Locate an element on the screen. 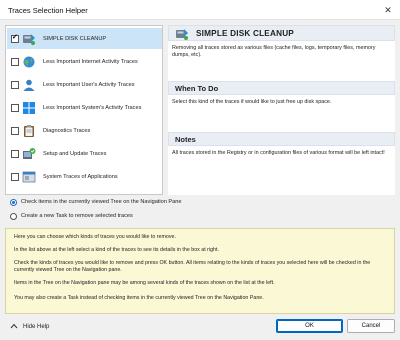  list-item-label: Setup and Update Traces is located at coordinates (75, 153).